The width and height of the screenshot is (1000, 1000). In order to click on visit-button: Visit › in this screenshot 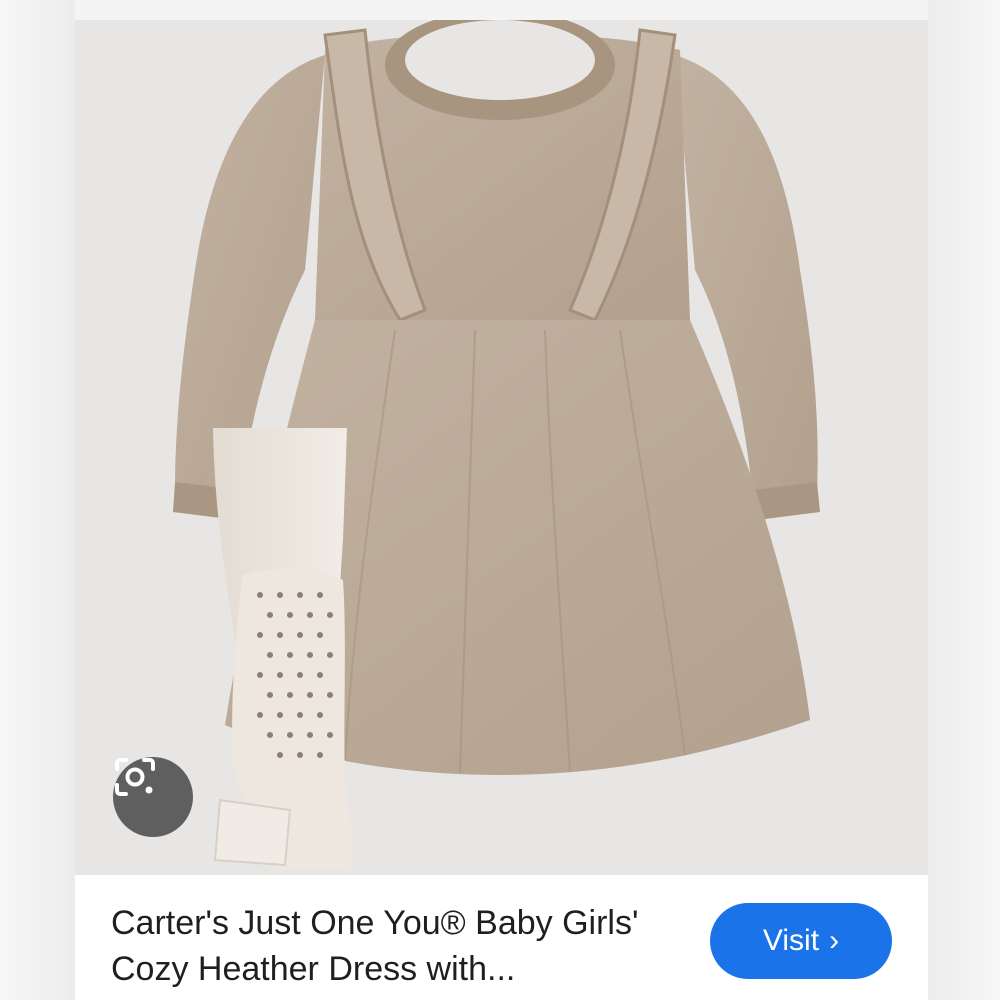, I will do `click(801, 941)`.